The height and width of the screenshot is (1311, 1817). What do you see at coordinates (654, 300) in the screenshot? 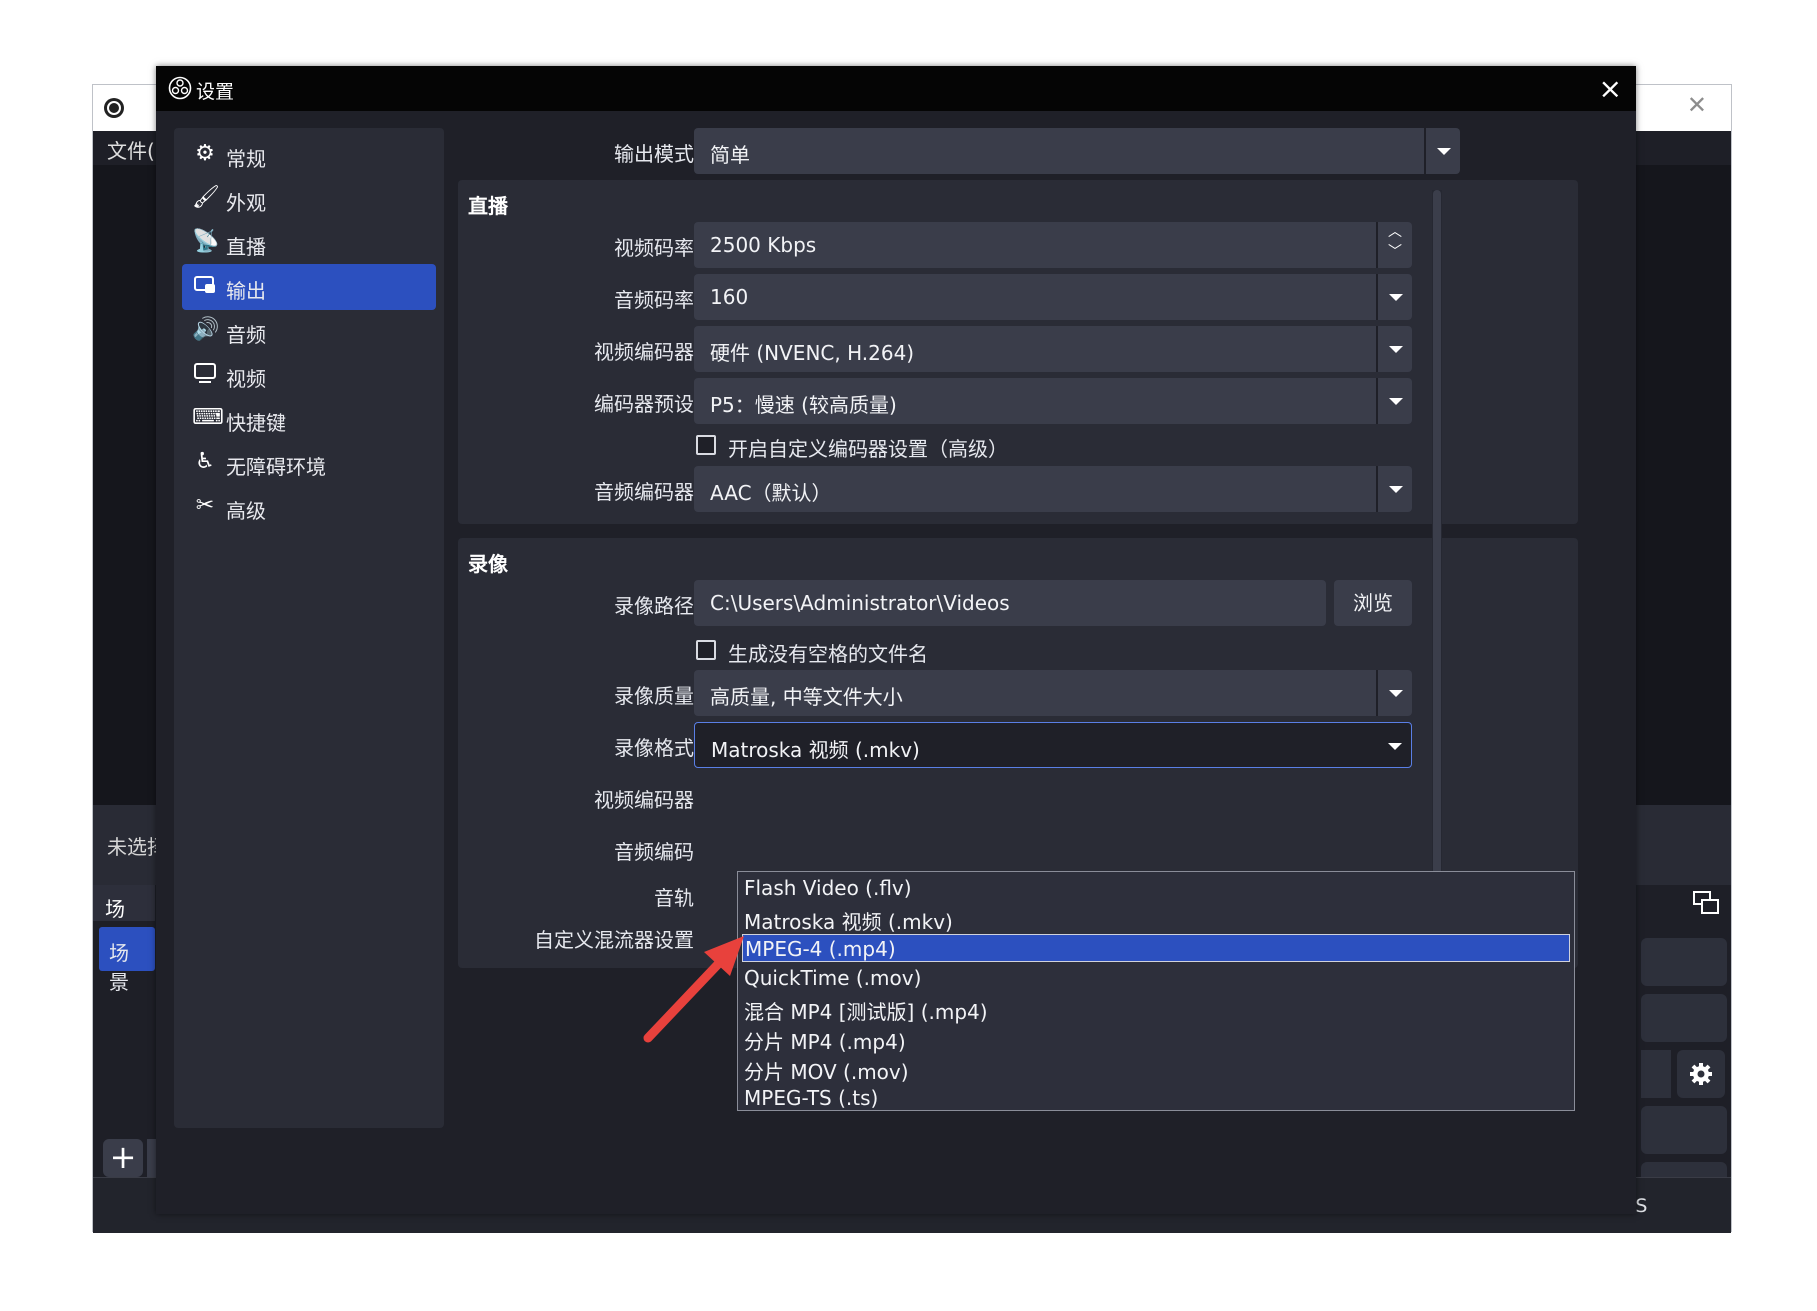
I see `audio-bitrate-label: 音频码率` at bounding box center [654, 300].